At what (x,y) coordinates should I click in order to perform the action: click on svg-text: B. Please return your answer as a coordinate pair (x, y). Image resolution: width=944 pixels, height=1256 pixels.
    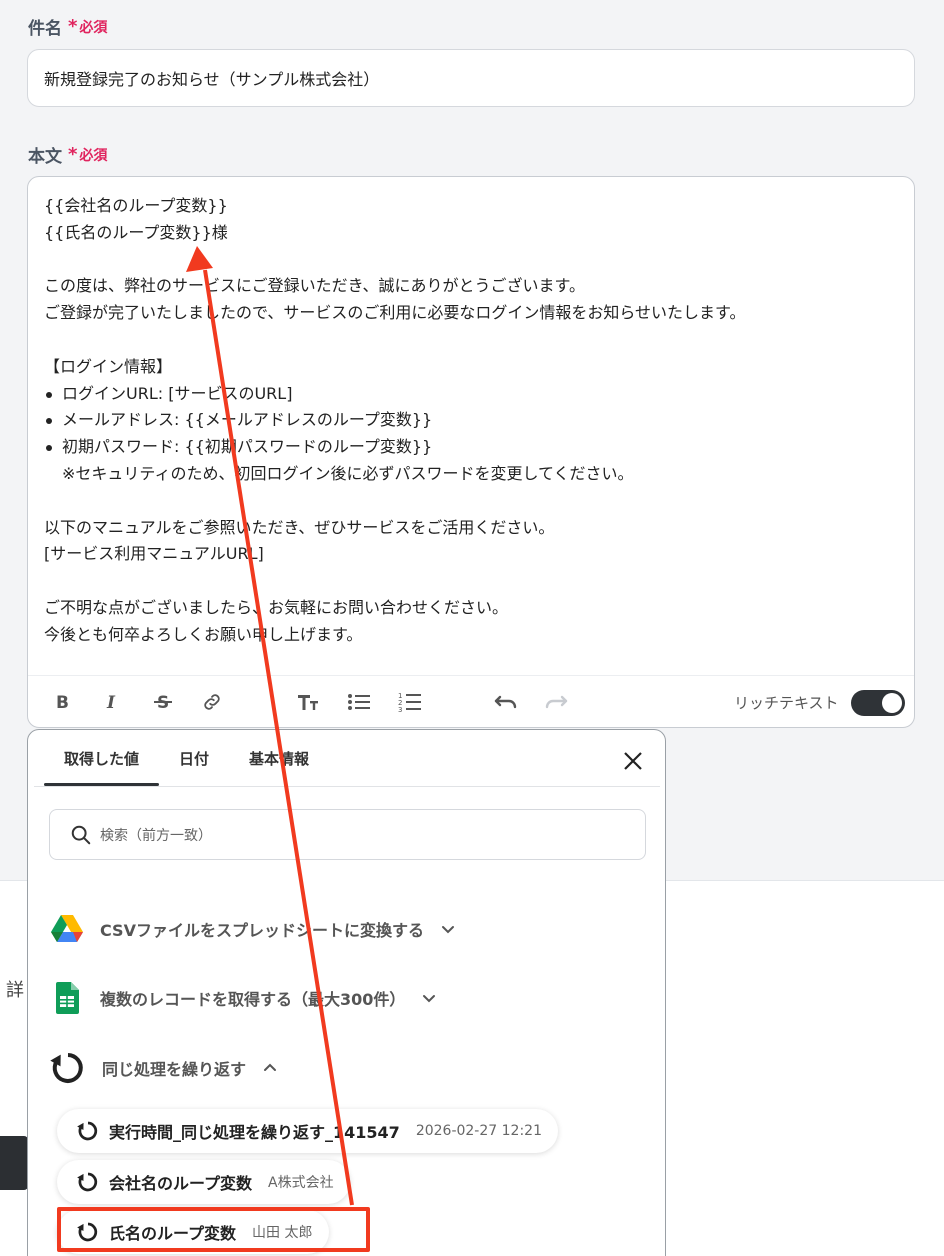
    Looking at the image, I should click on (62, 702).